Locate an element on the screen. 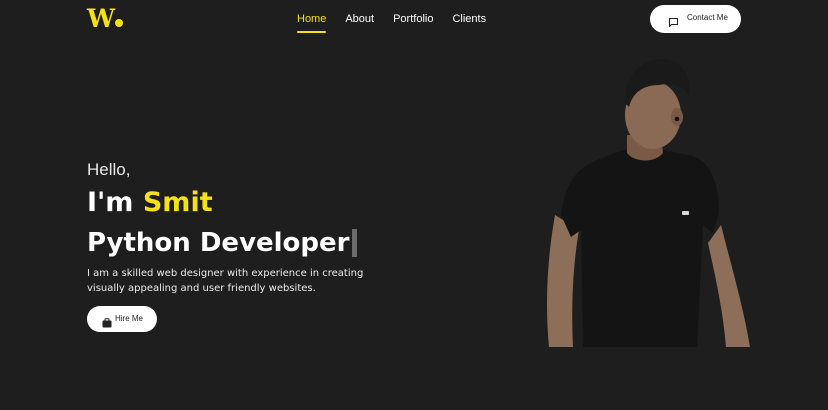 This screenshot has width=828, height=410. hire-me-button: Hire Me is located at coordinates (122, 319).